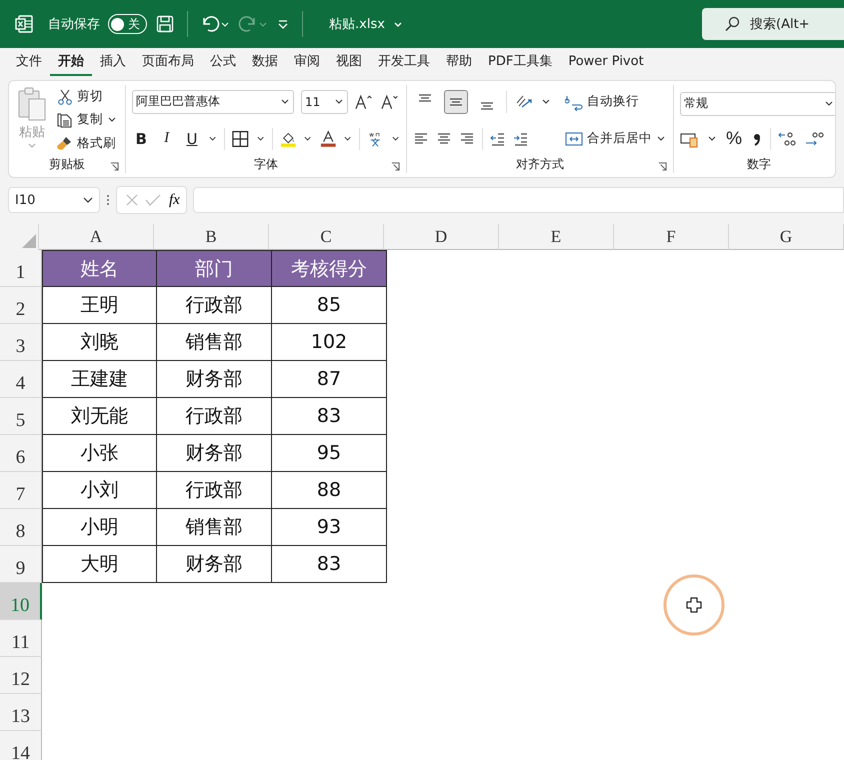 Image resolution: width=844 pixels, height=760 pixels. I want to click on align-center-icon, so click(444, 138).